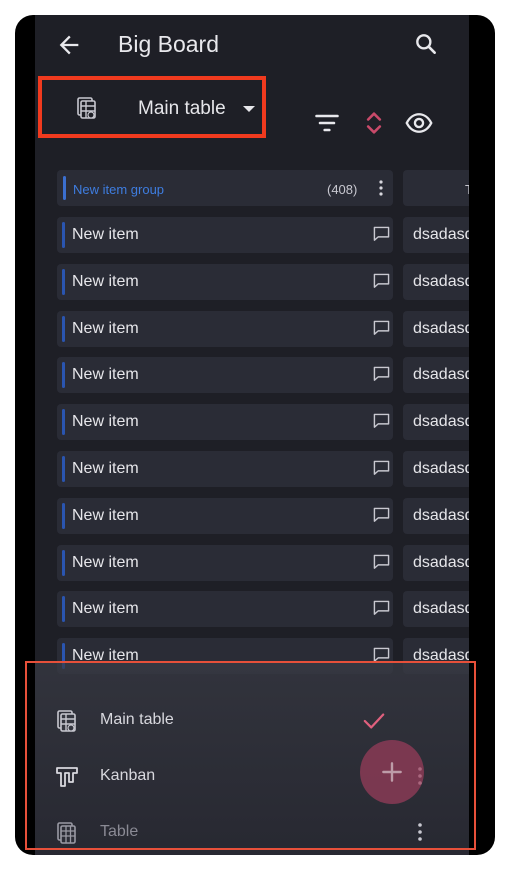 The image size is (518, 877). Describe the element at coordinates (426, 44) in the screenshot. I see `search-icon` at that location.